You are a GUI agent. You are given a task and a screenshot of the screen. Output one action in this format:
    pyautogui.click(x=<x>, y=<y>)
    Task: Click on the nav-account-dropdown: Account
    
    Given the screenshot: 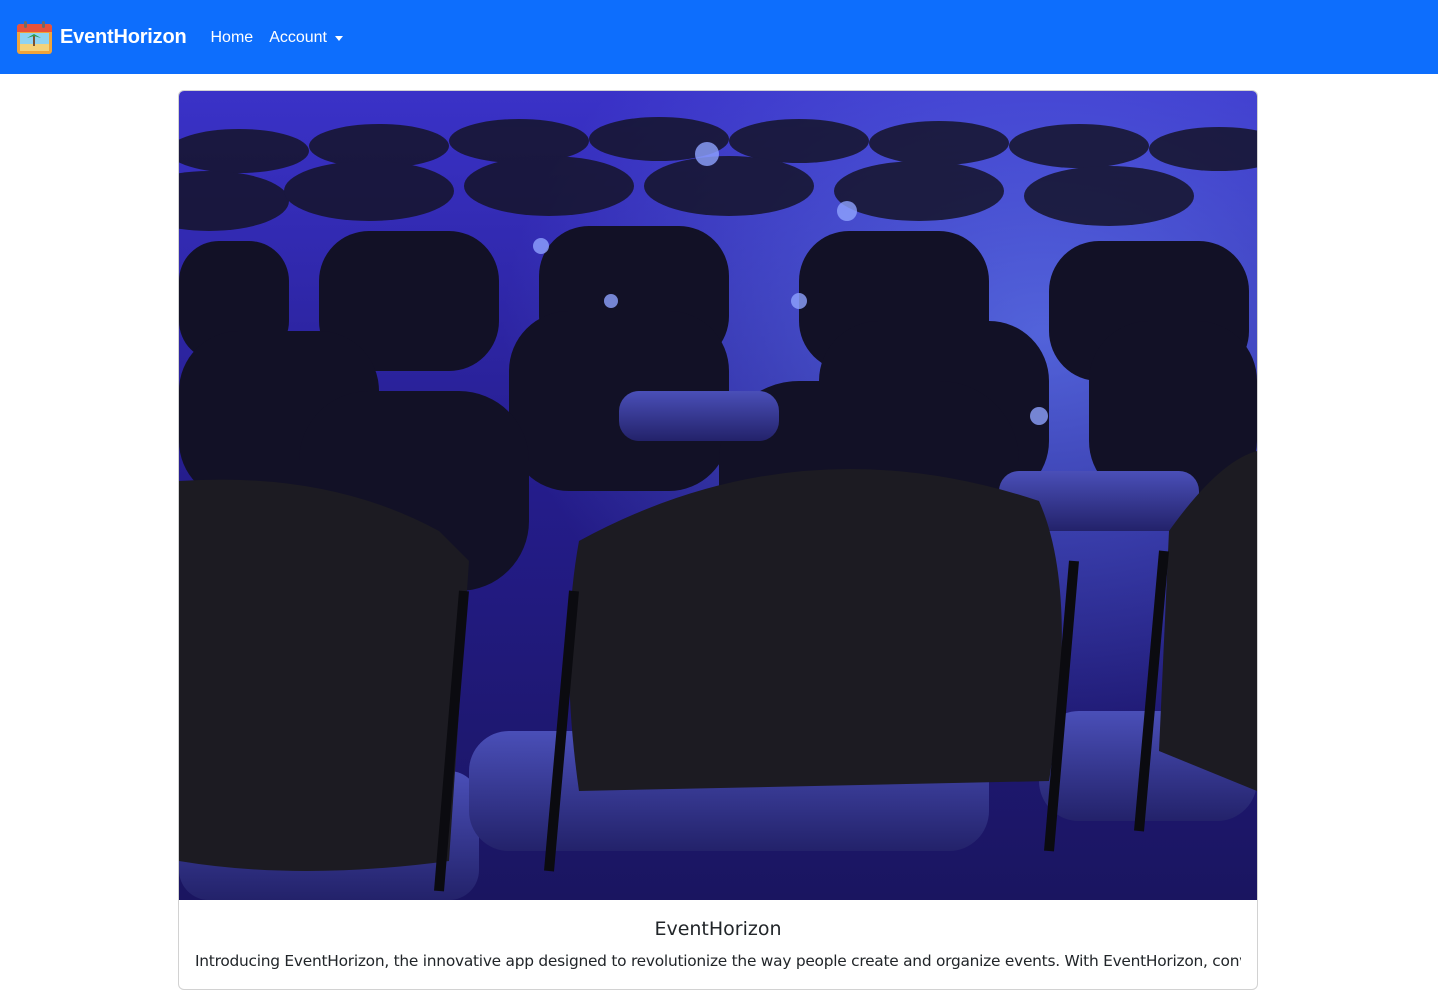 What is the action you would take?
    pyautogui.click(x=306, y=38)
    